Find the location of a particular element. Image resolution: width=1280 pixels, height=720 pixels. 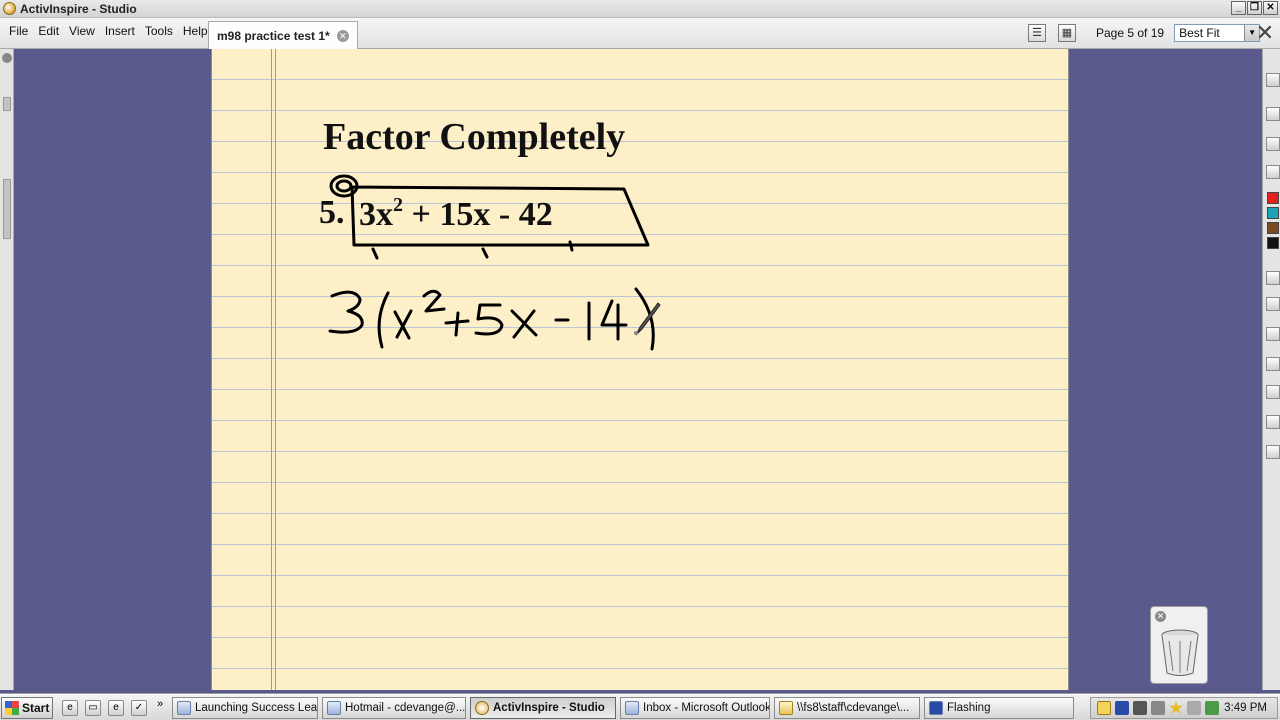

quicklaunch-outlook-icon: ✓ is located at coordinates (139, 708).